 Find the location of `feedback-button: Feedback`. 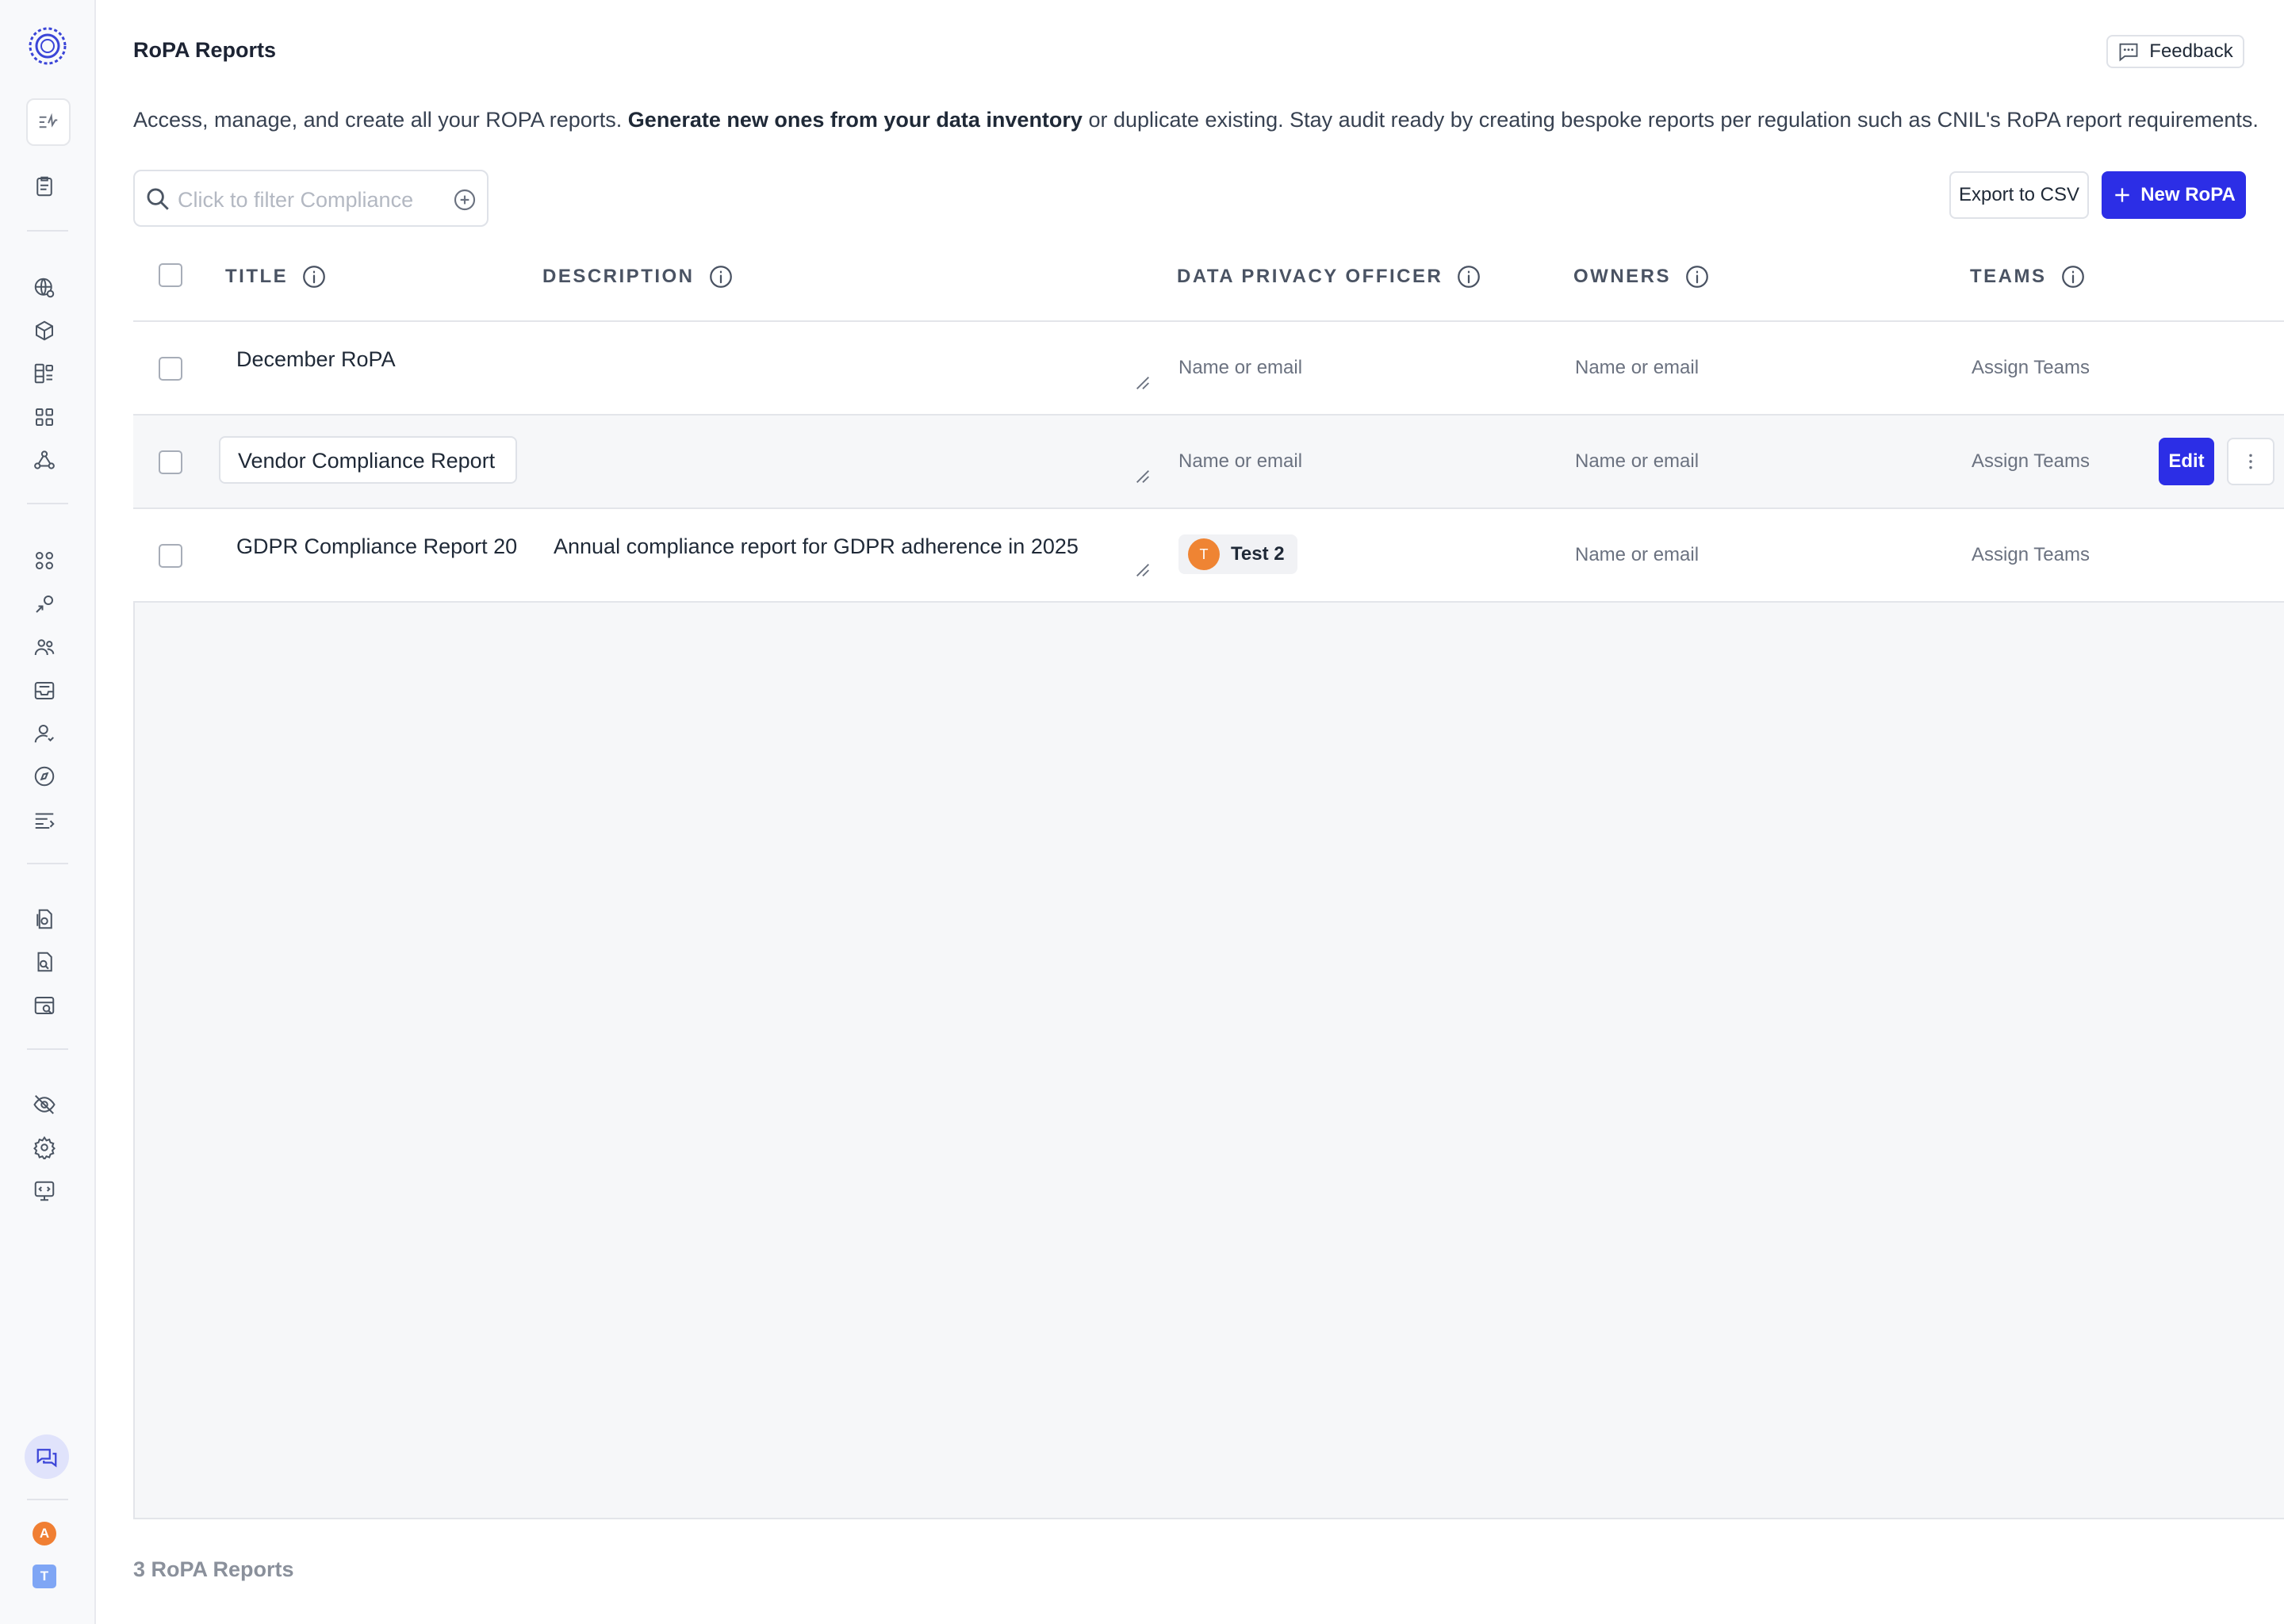

feedback-button: Feedback is located at coordinates (2175, 52).